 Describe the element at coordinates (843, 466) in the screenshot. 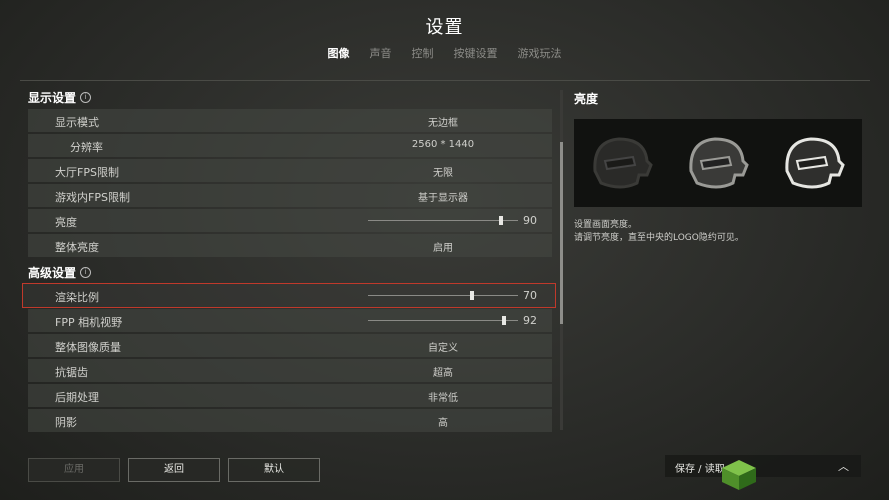

I see `chevron-up-icon: ︿` at that location.